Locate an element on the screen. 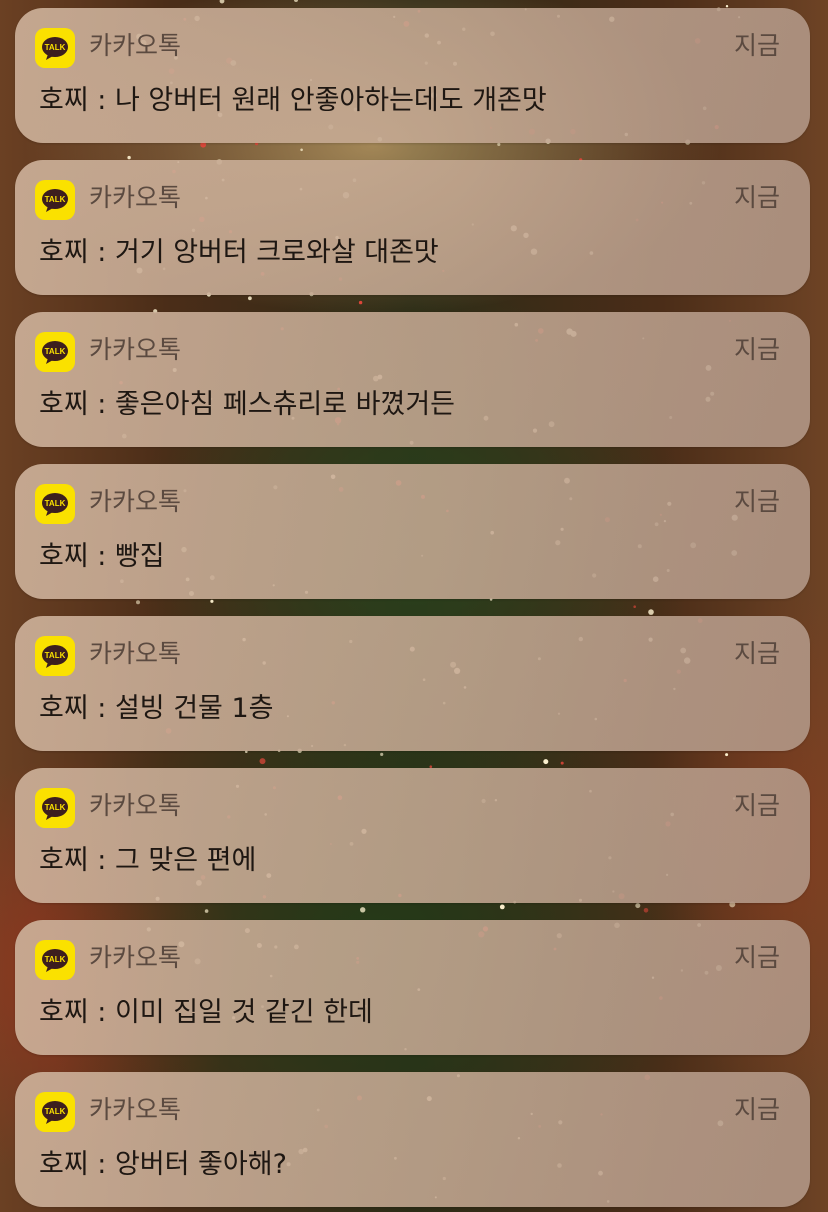 This screenshot has height=1212, width=828. notification-message: 호찌 : 그 맞은 편에 is located at coordinates (148, 860).